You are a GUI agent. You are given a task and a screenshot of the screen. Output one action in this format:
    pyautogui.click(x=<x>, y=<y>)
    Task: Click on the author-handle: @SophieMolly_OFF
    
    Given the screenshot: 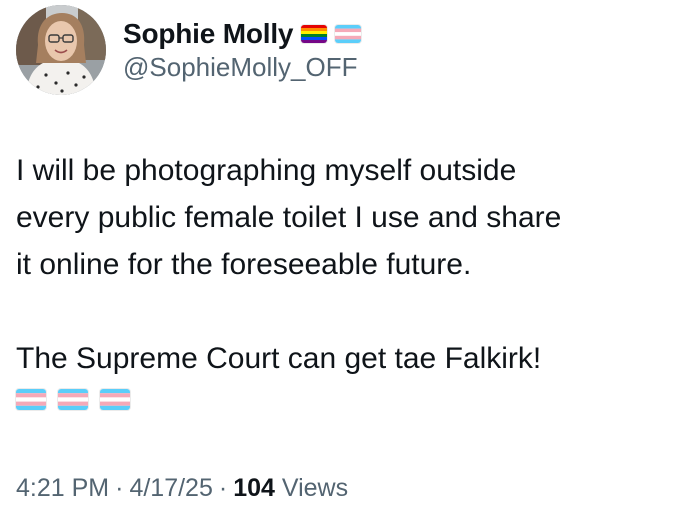 What is the action you would take?
    pyautogui.click(x=240, y=67)
    